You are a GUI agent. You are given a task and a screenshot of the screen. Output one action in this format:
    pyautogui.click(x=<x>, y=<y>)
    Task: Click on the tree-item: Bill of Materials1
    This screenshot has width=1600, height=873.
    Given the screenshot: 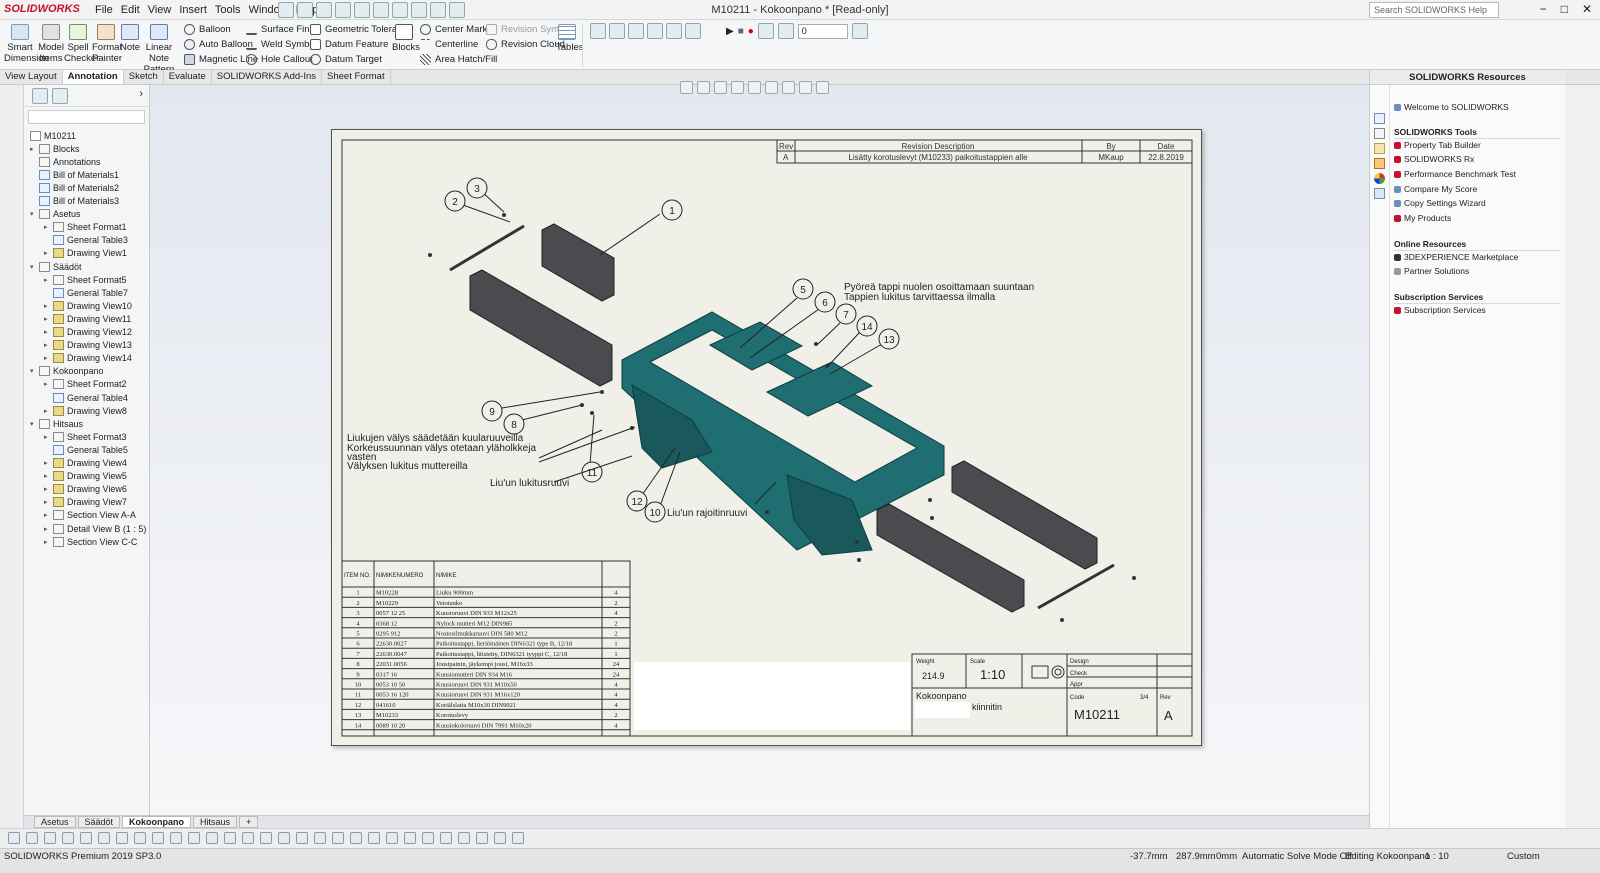 What is the action you would take?
    pyautogui.click(x=74, y=174)
    